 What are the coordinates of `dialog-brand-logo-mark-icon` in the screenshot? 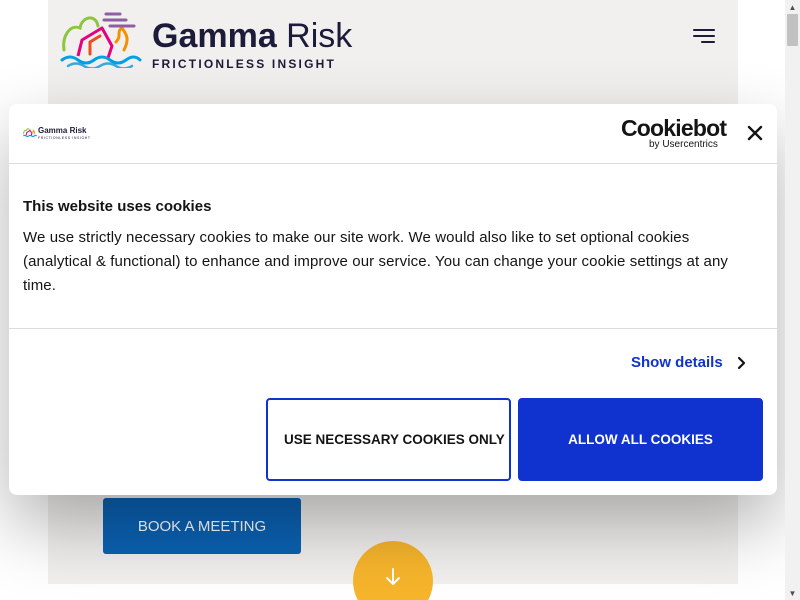 It's located at (30, 132).